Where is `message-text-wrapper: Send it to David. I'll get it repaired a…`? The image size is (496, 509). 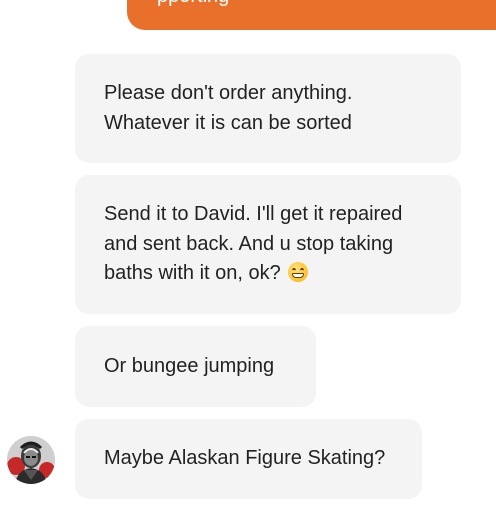
message-text-wrapper: Send it to David. I'll get it repaired a… is located at coordinates (253, 244).